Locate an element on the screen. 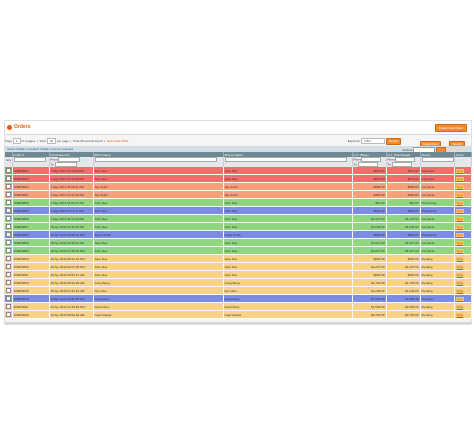  filter-purch-to is located at coordinates (402, 164).